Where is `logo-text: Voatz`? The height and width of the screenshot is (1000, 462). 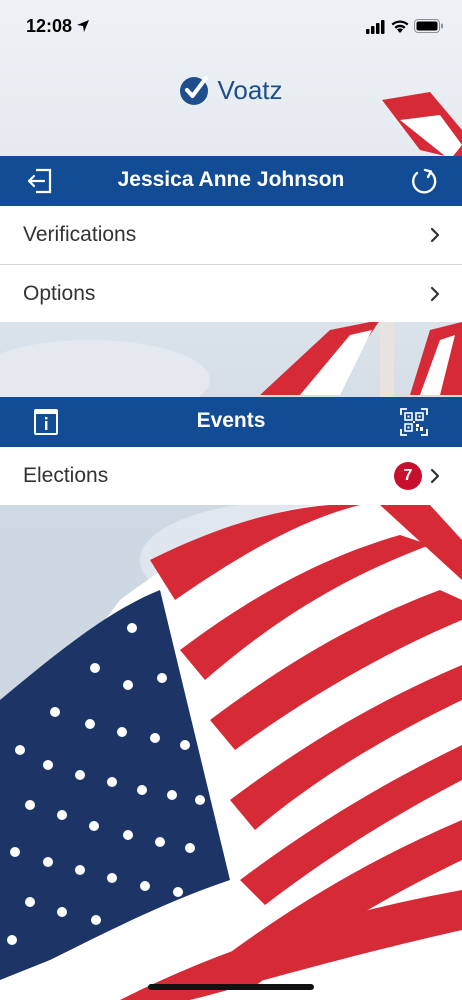 logo-text: Voatz is located at coordinates (250, 89).